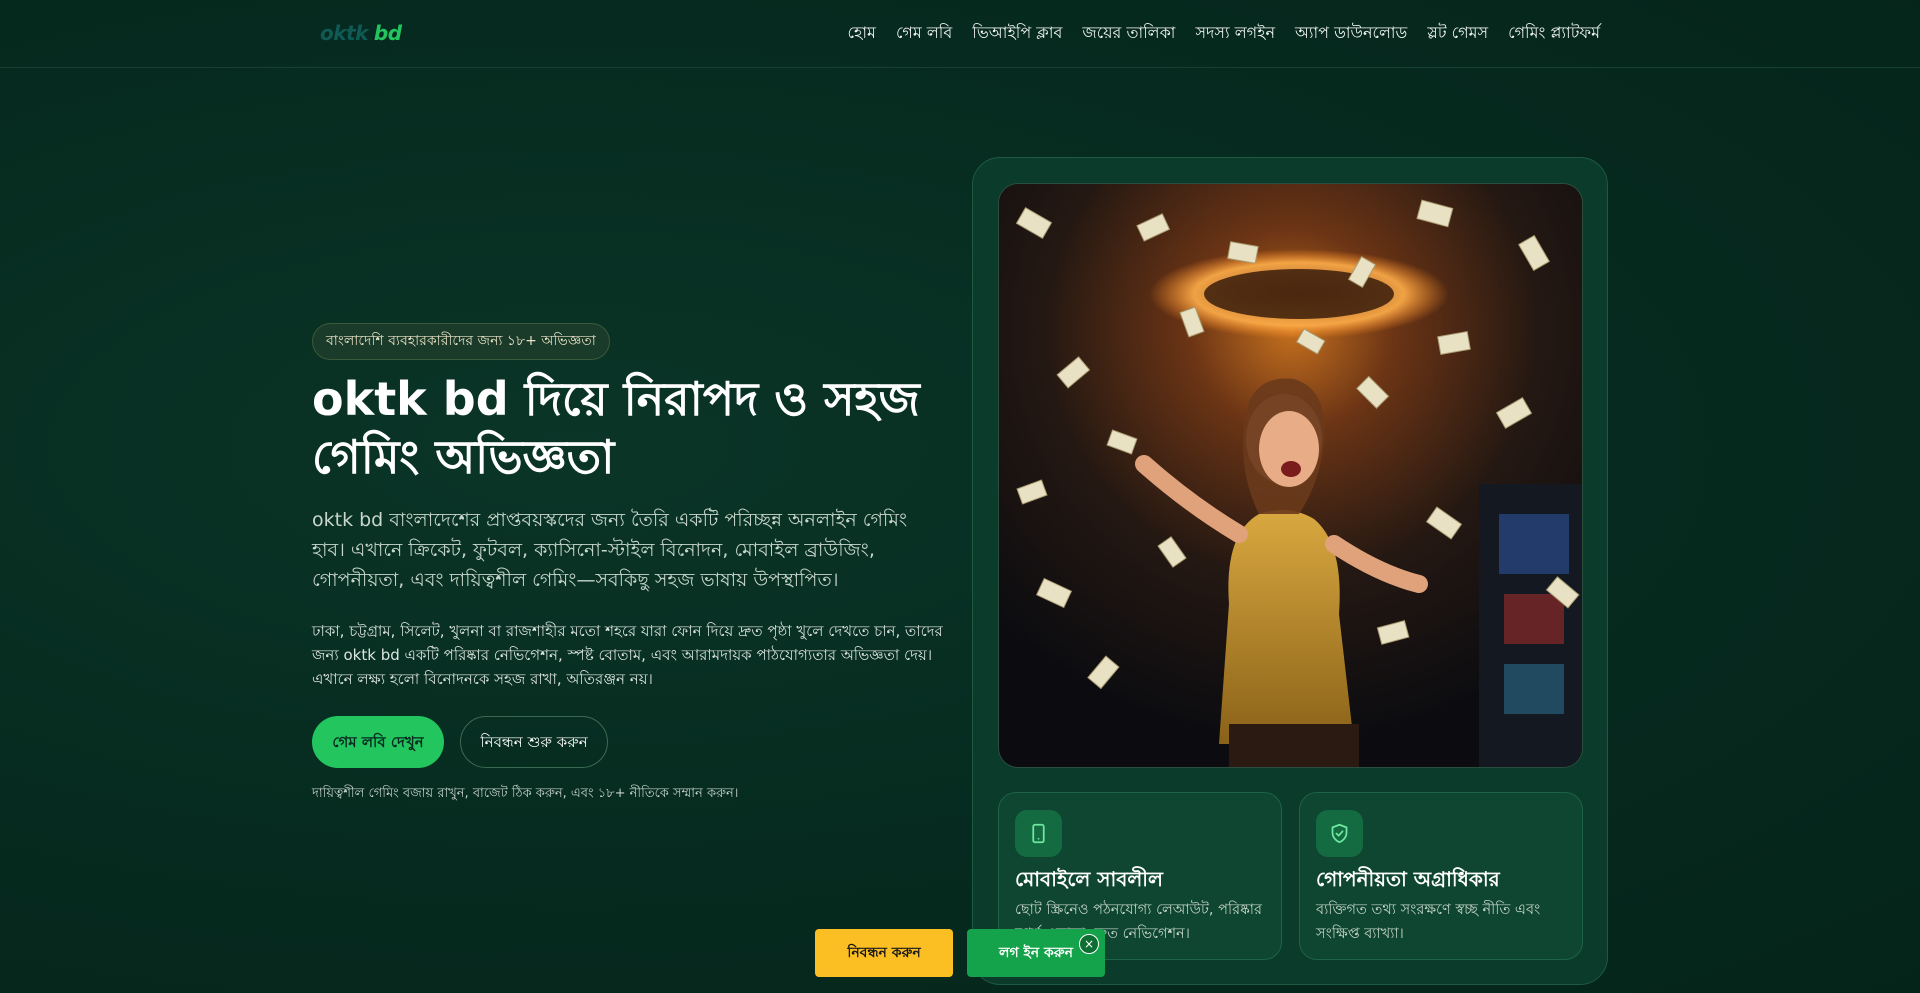  What do you see at coordinates (862, 33) in the screenshot?
I see `nav-item-home: হোম` at bounding box center [862, 33].